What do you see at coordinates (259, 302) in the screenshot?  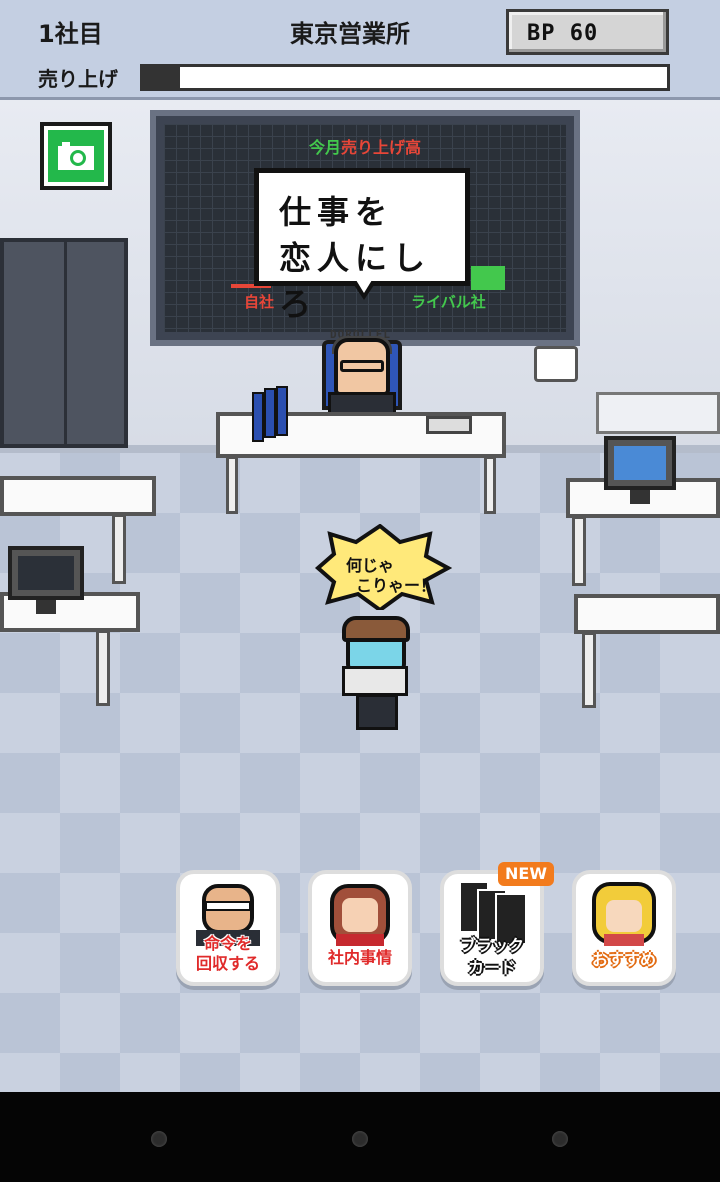 I see `own-company-label: 自社` at bounding box center [259, 302].